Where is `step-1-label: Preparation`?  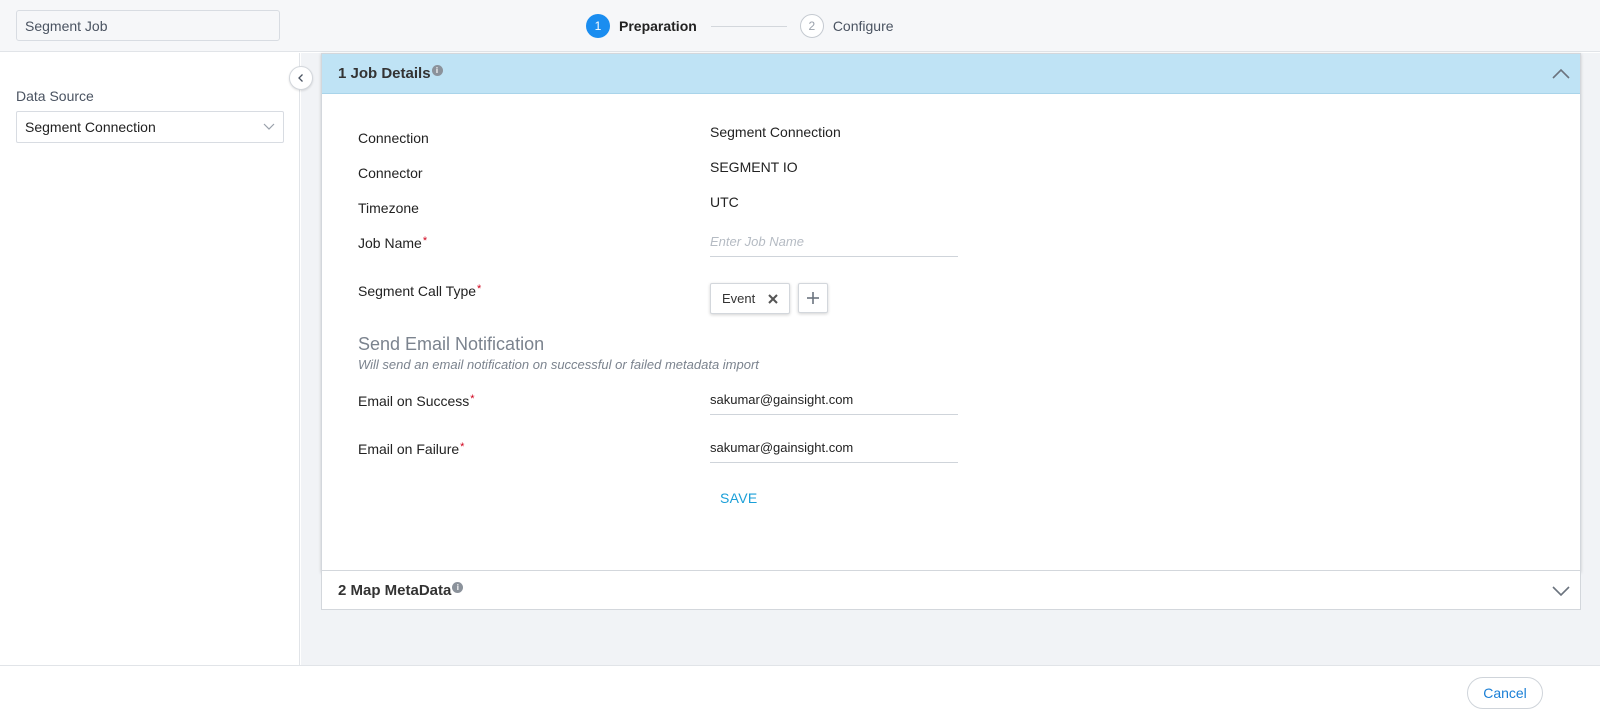 step-1-label: Preparation is located at coordinates (658, 26).